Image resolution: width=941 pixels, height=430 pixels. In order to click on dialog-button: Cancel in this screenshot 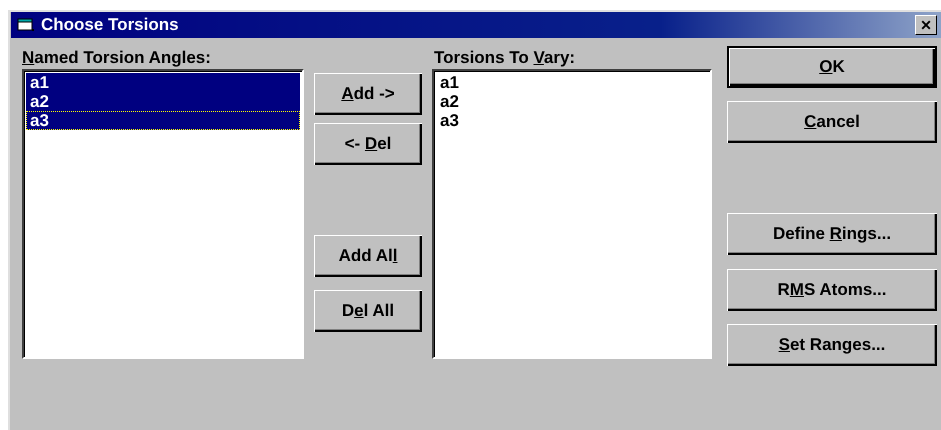, I will do `click(832, 122)`.